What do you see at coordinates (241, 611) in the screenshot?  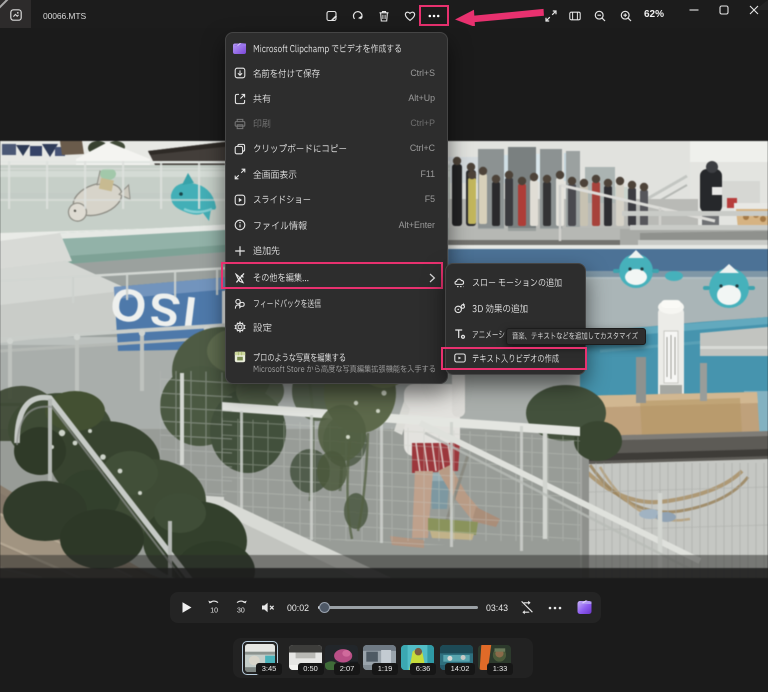 I see `svg-text: 30` at bounding box center [241, 611].